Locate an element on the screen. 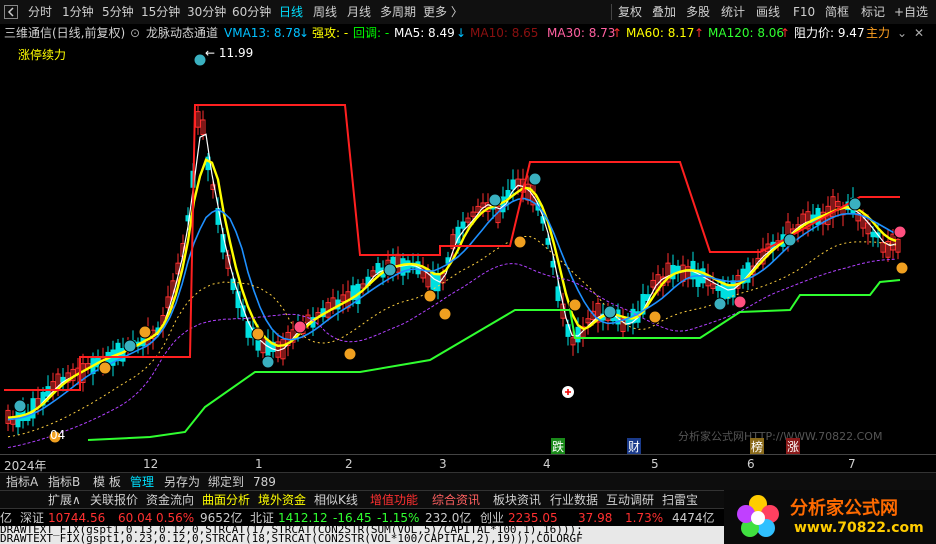 The width and height of the screenshot is (936, 544). add-watchlist-button: +自选 is located at coordinates (911, 12).